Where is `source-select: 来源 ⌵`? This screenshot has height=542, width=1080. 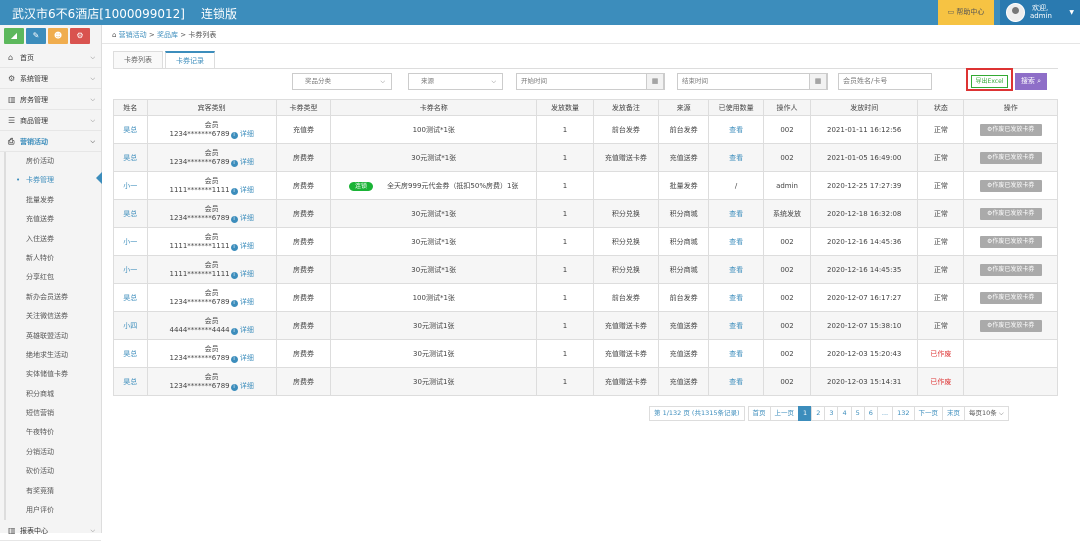
source-select: 来源 ⌵ is located at coordinates (455, 81).